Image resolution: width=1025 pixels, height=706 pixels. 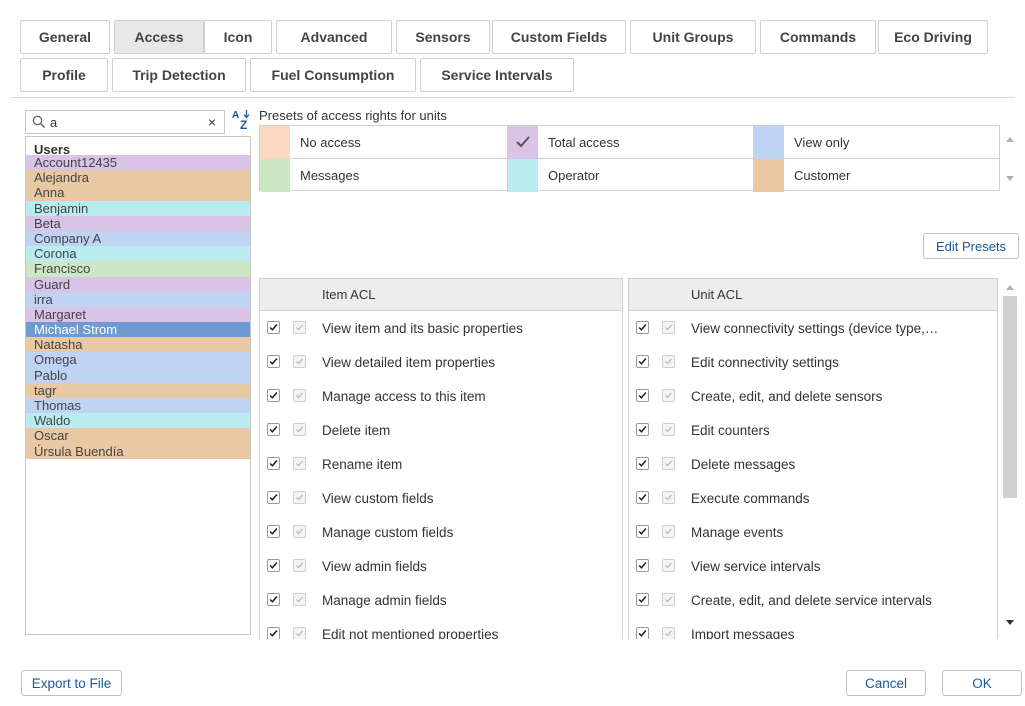 What do you see at coordinates (238, 37) in the screenshot?
I see `tab-icon: Icon` at bounding box center [238, 37].